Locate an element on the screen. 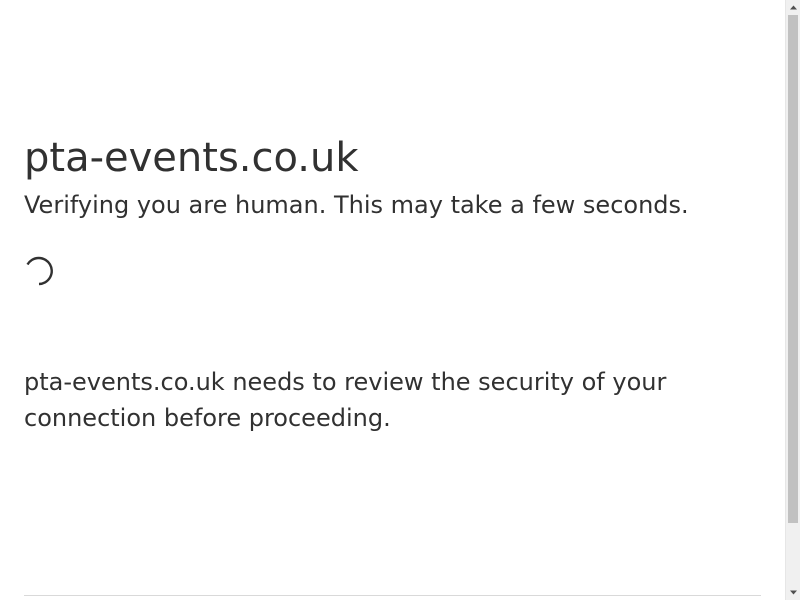 Image resolution: width=800 pixels, height=600 pixels. chevron-down-icon is located at coordinates (793, 592).